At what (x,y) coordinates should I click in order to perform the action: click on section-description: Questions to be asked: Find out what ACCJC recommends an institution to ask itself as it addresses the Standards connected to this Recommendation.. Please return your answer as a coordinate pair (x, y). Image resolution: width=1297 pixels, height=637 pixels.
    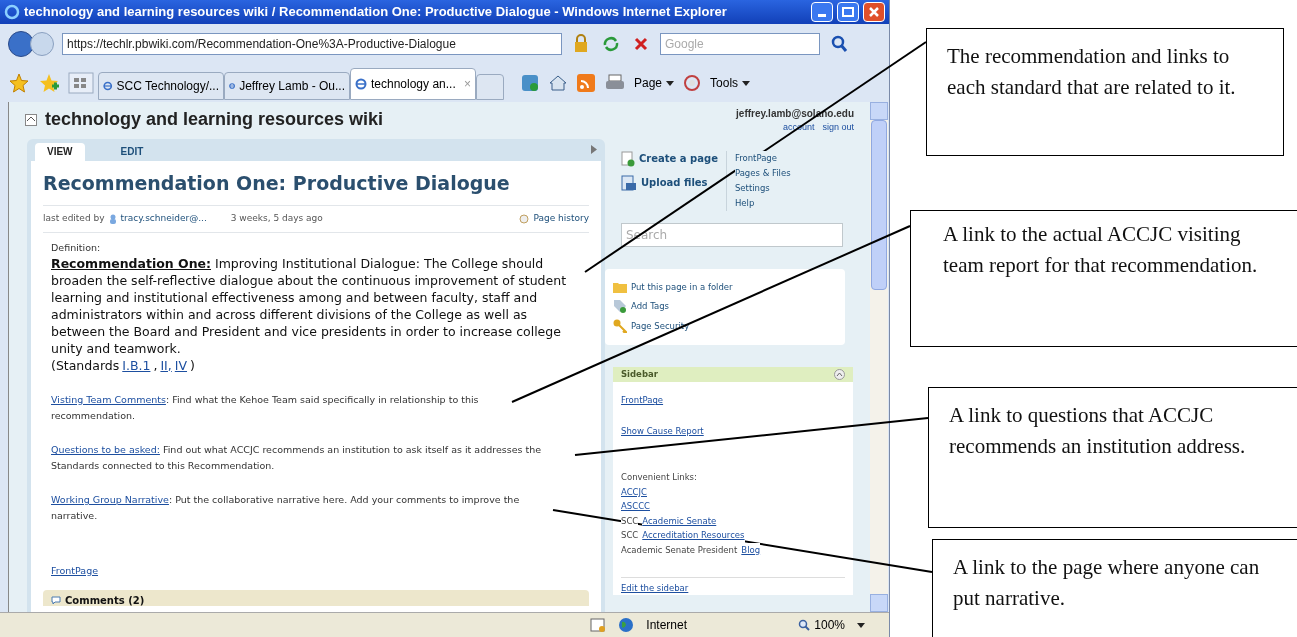
    Looking at the image, I should click on (297, 457).